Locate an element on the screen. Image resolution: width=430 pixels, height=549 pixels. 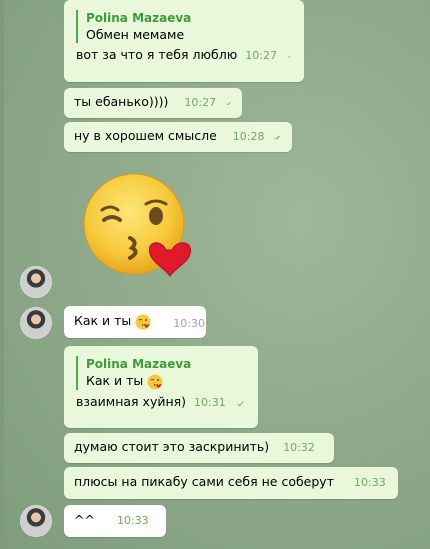
message-time: 10:32 is located at coordinates (299, 447).